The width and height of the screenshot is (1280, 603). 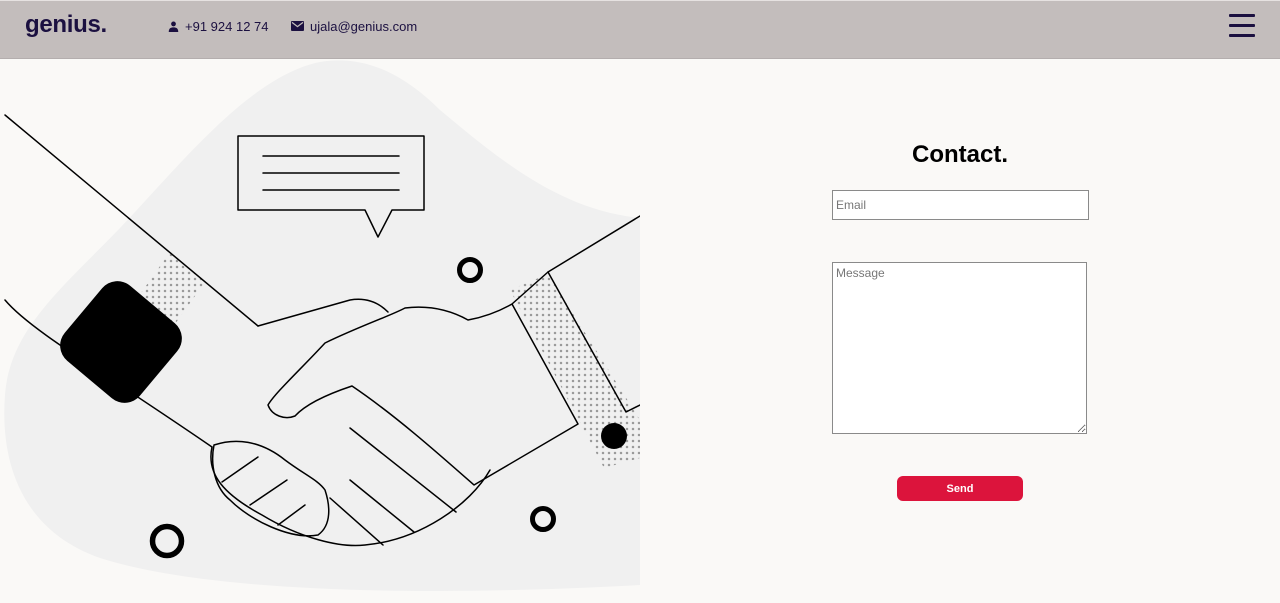 What do you see at coordinates (960, 488) in the screenshot?
I see `send-button: Send` at bounding box center [960, 488].